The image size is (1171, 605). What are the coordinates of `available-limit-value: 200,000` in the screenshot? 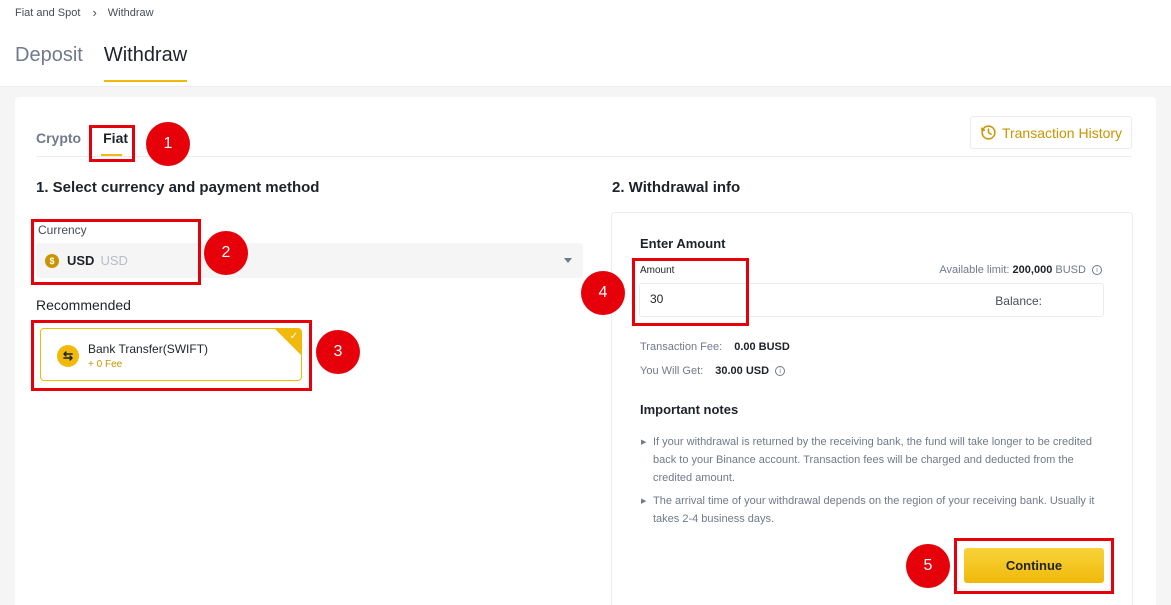 It's located at (1032, 270).